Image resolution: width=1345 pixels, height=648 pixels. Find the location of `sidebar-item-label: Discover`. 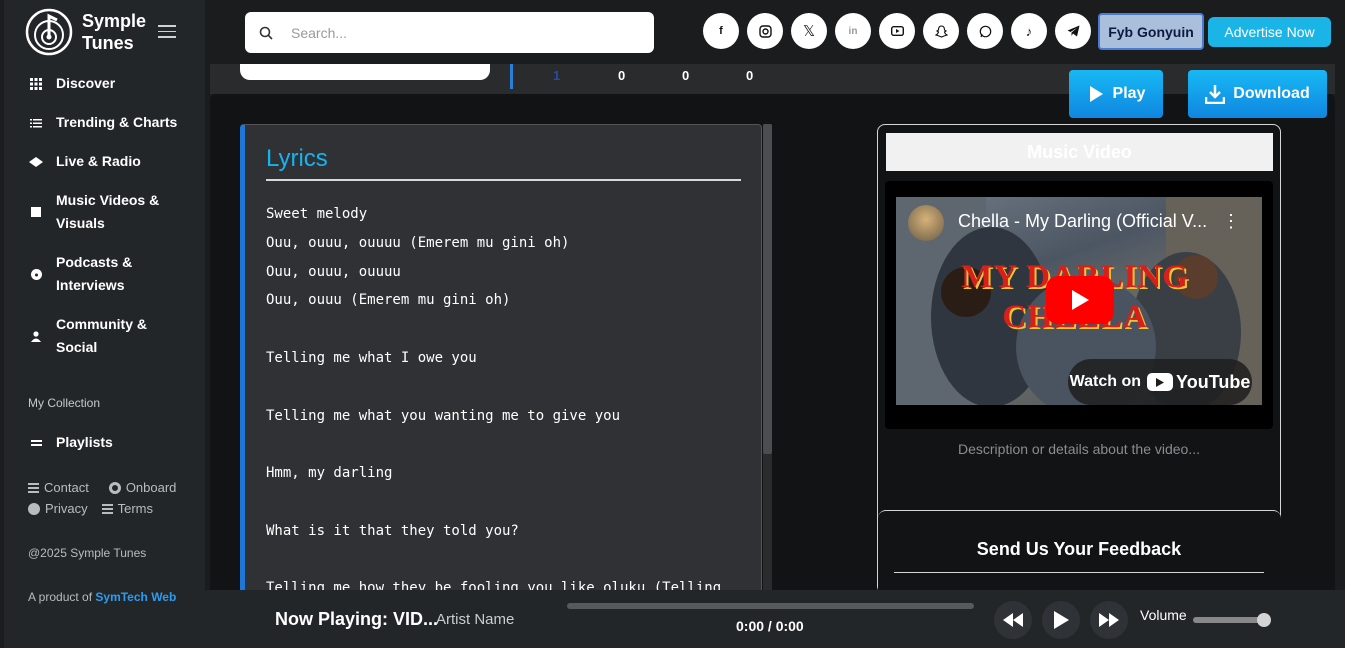

sidebar-item-label: Discover is located at coordinates (86, 83).